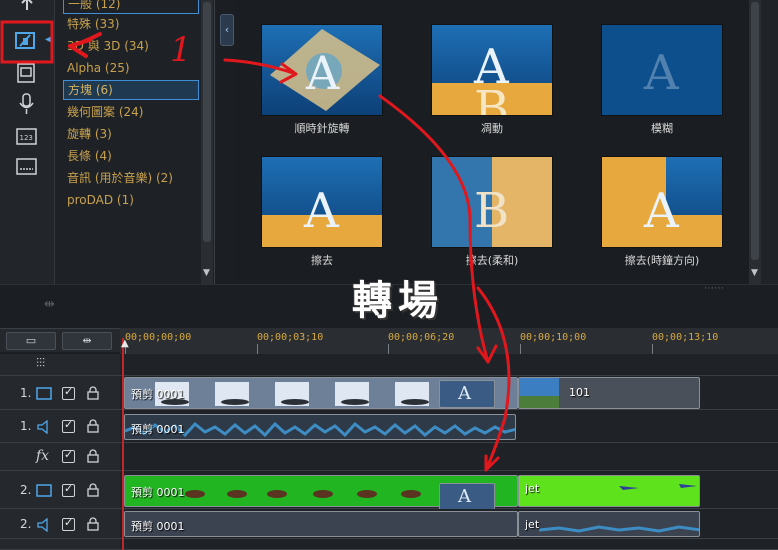  I want to click on tile-letter: A, so click(322, 73).